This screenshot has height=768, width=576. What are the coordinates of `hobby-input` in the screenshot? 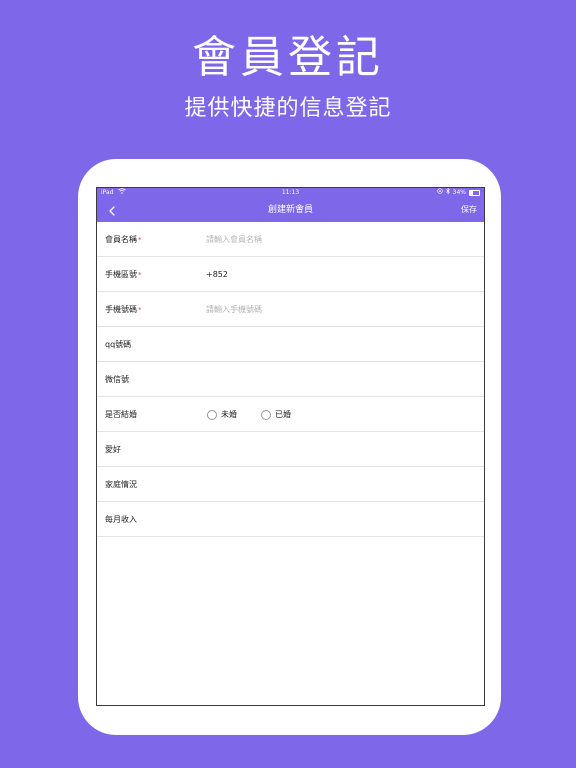 It's located at (336, 449).